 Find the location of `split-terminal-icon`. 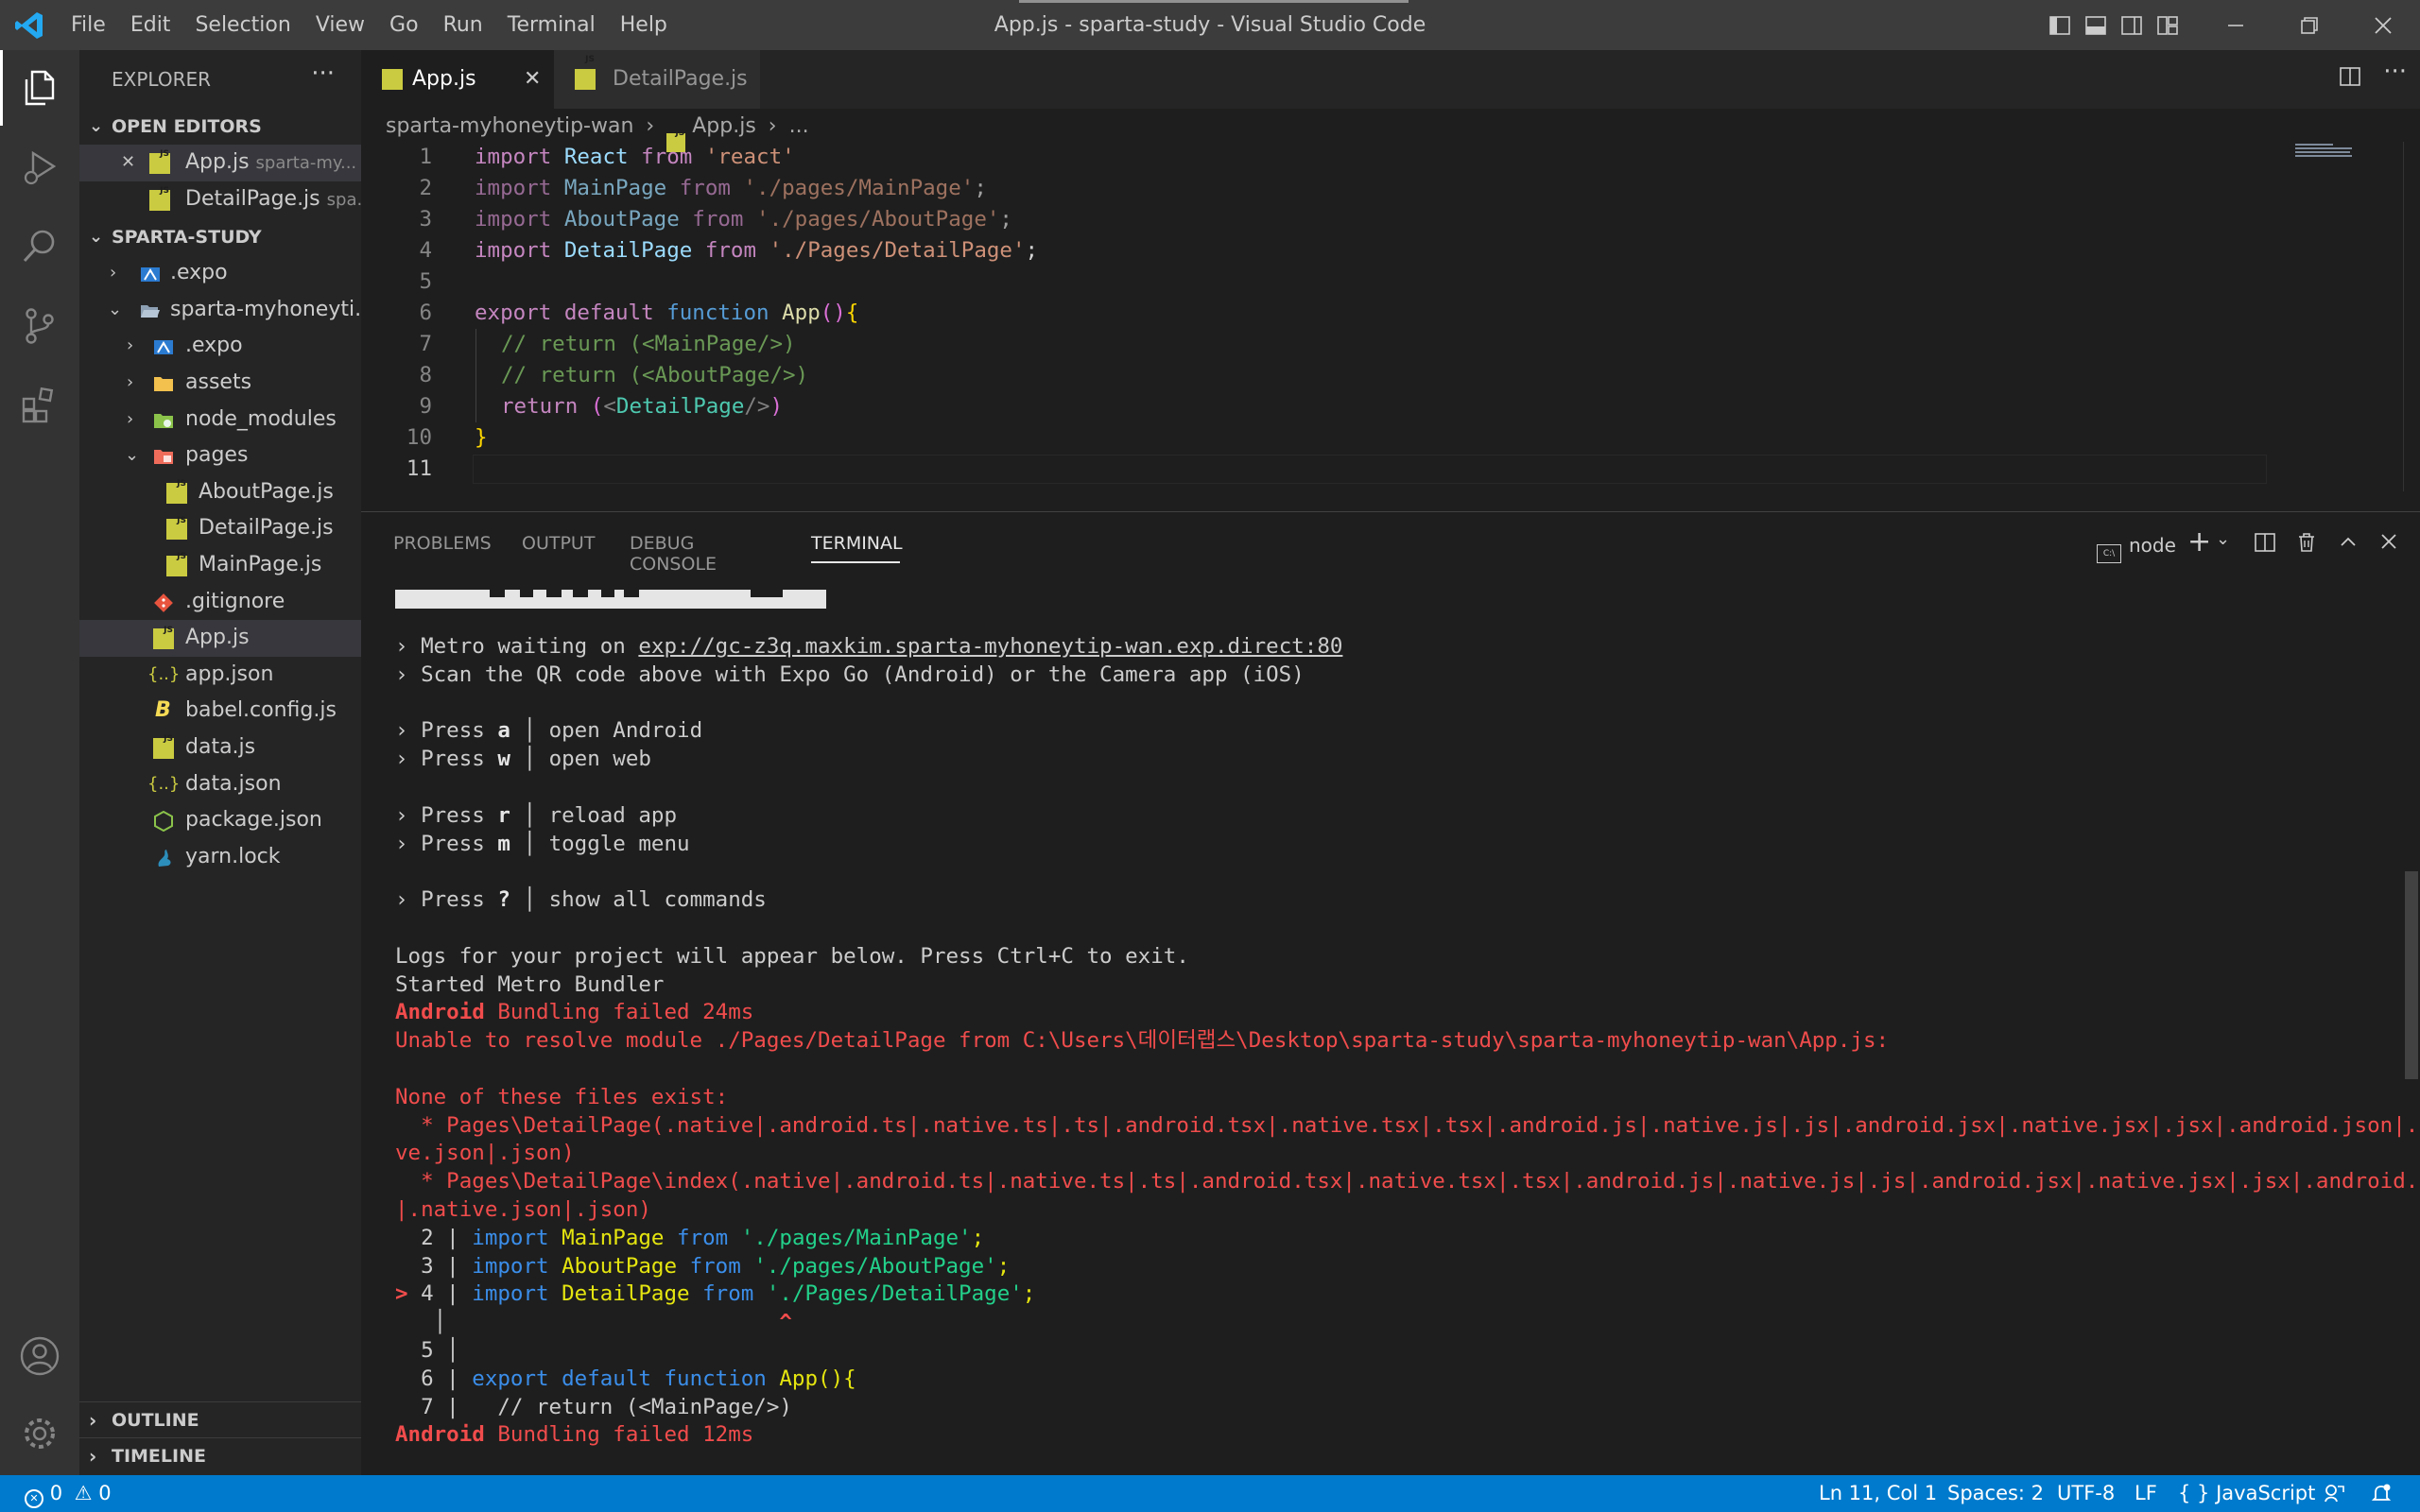

split-terminal-icon is located at coordinates (2265, 544).